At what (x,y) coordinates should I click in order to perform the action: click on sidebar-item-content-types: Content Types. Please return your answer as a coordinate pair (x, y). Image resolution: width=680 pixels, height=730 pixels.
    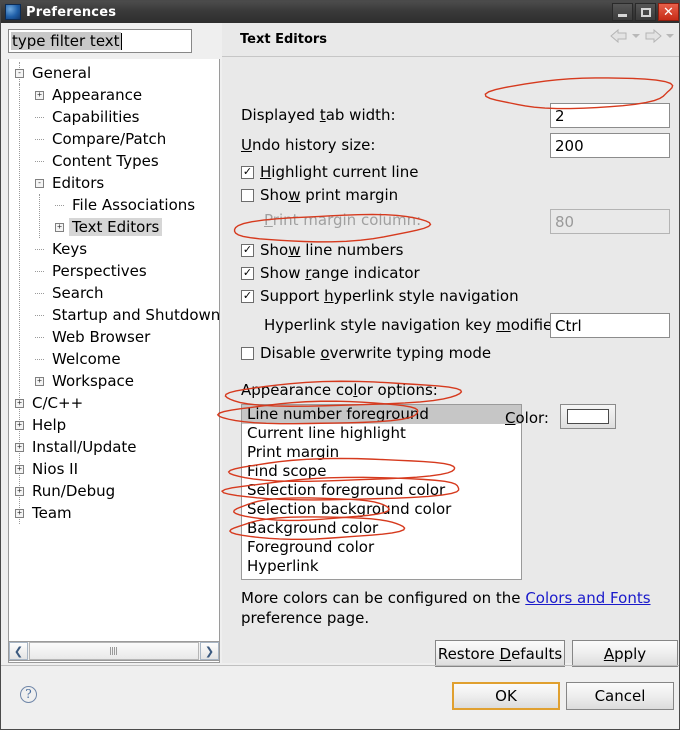
    Looking at the image, I should click on (114, 161).